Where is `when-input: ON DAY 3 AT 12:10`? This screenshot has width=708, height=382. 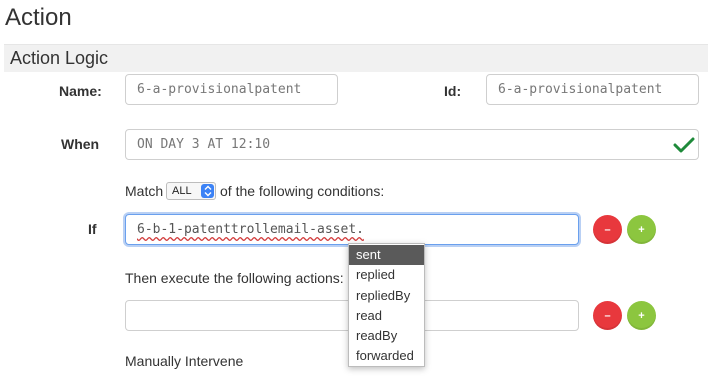
when-input: ON DAY 3 AT 12:10 is located at coordinates (412, 144).